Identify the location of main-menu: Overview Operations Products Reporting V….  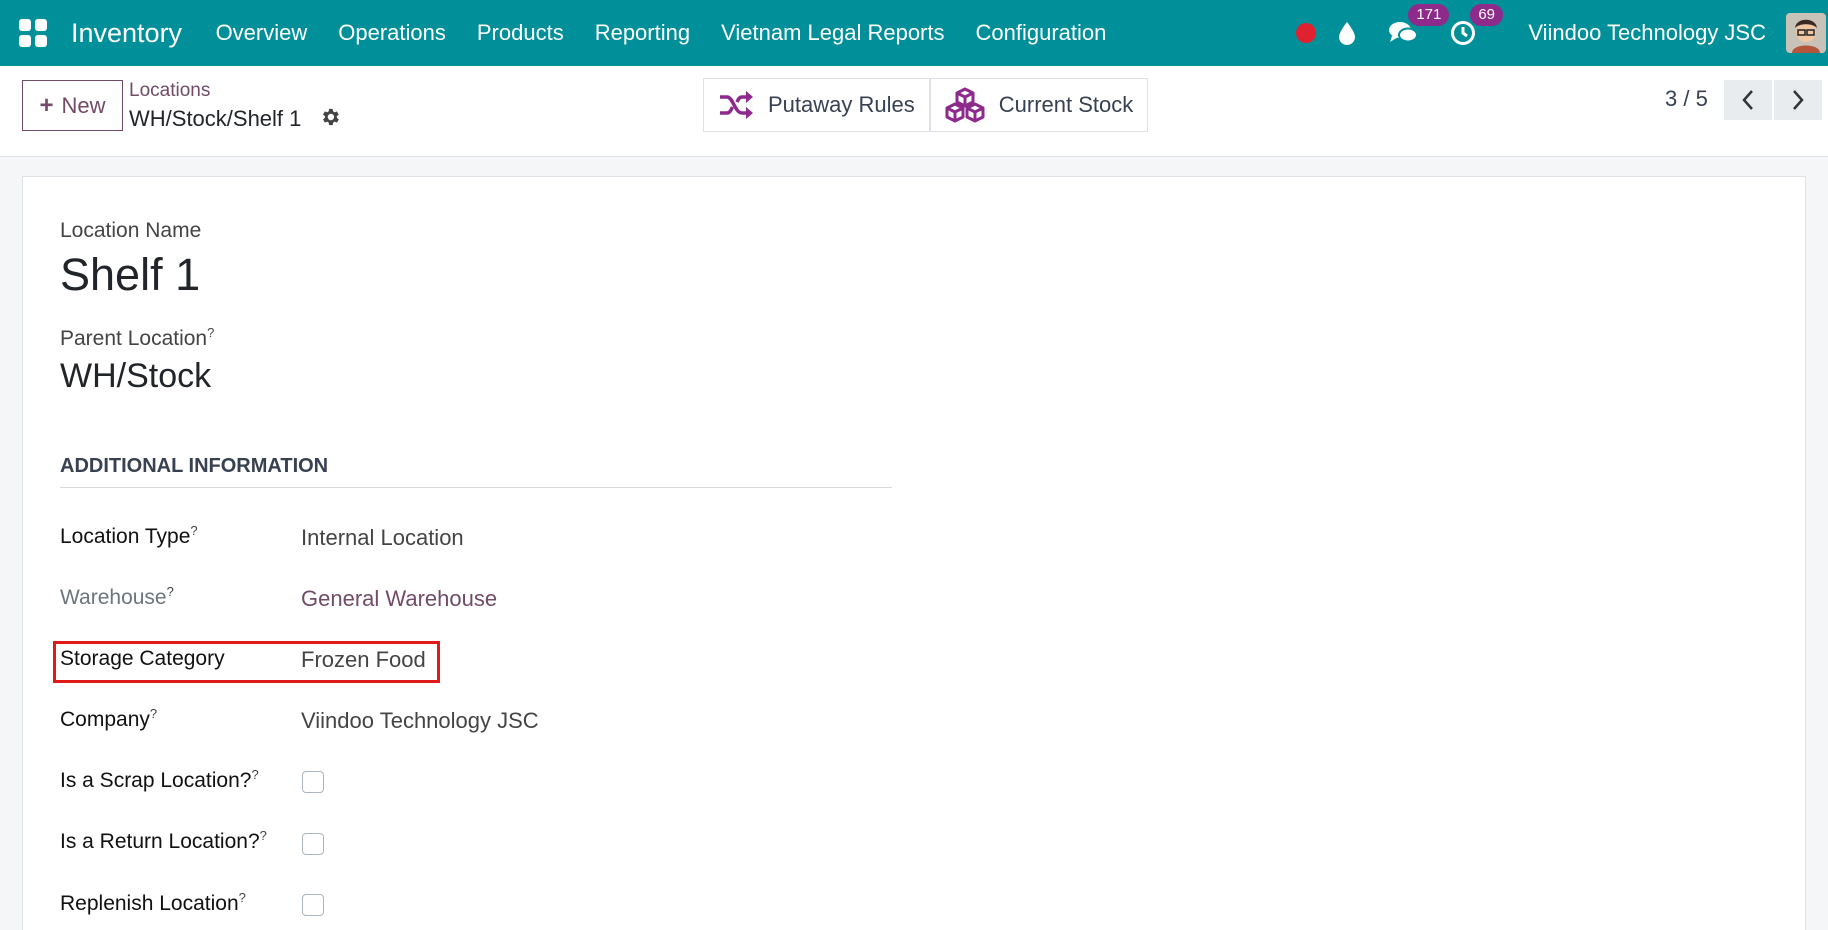
(661, 33).